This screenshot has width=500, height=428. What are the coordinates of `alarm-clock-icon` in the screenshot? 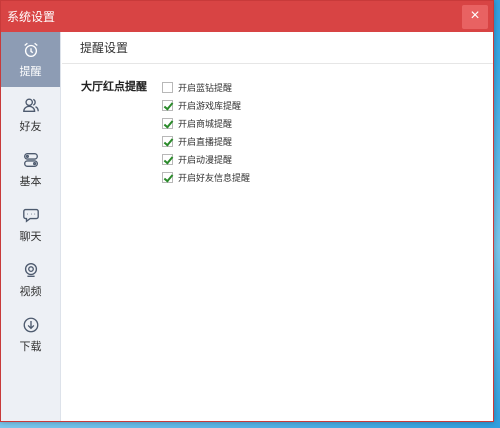 It's located at (30, 49).